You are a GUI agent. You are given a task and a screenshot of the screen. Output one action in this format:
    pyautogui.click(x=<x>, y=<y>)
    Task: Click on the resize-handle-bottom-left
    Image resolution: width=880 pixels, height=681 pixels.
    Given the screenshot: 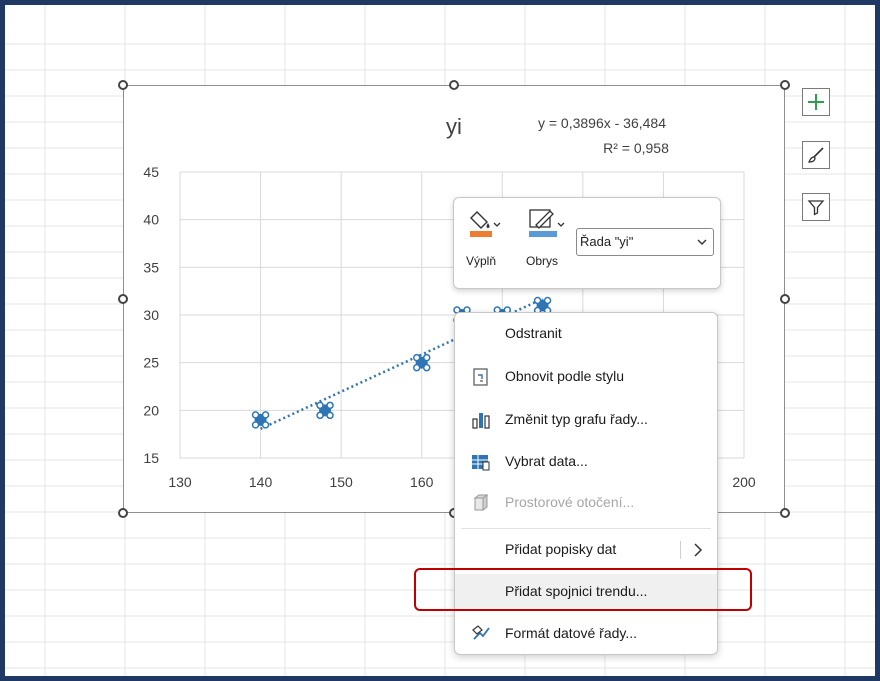 What is the action you would take?
    pyautogui.click(x=123, y=513)
    